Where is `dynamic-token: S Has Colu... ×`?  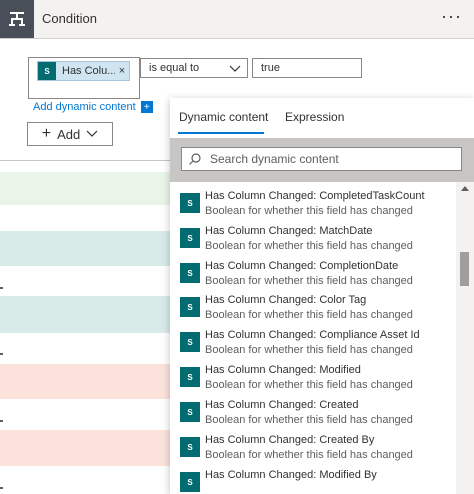 dynamic-token: S Has Colu... × is located at coordinates (83, 71).